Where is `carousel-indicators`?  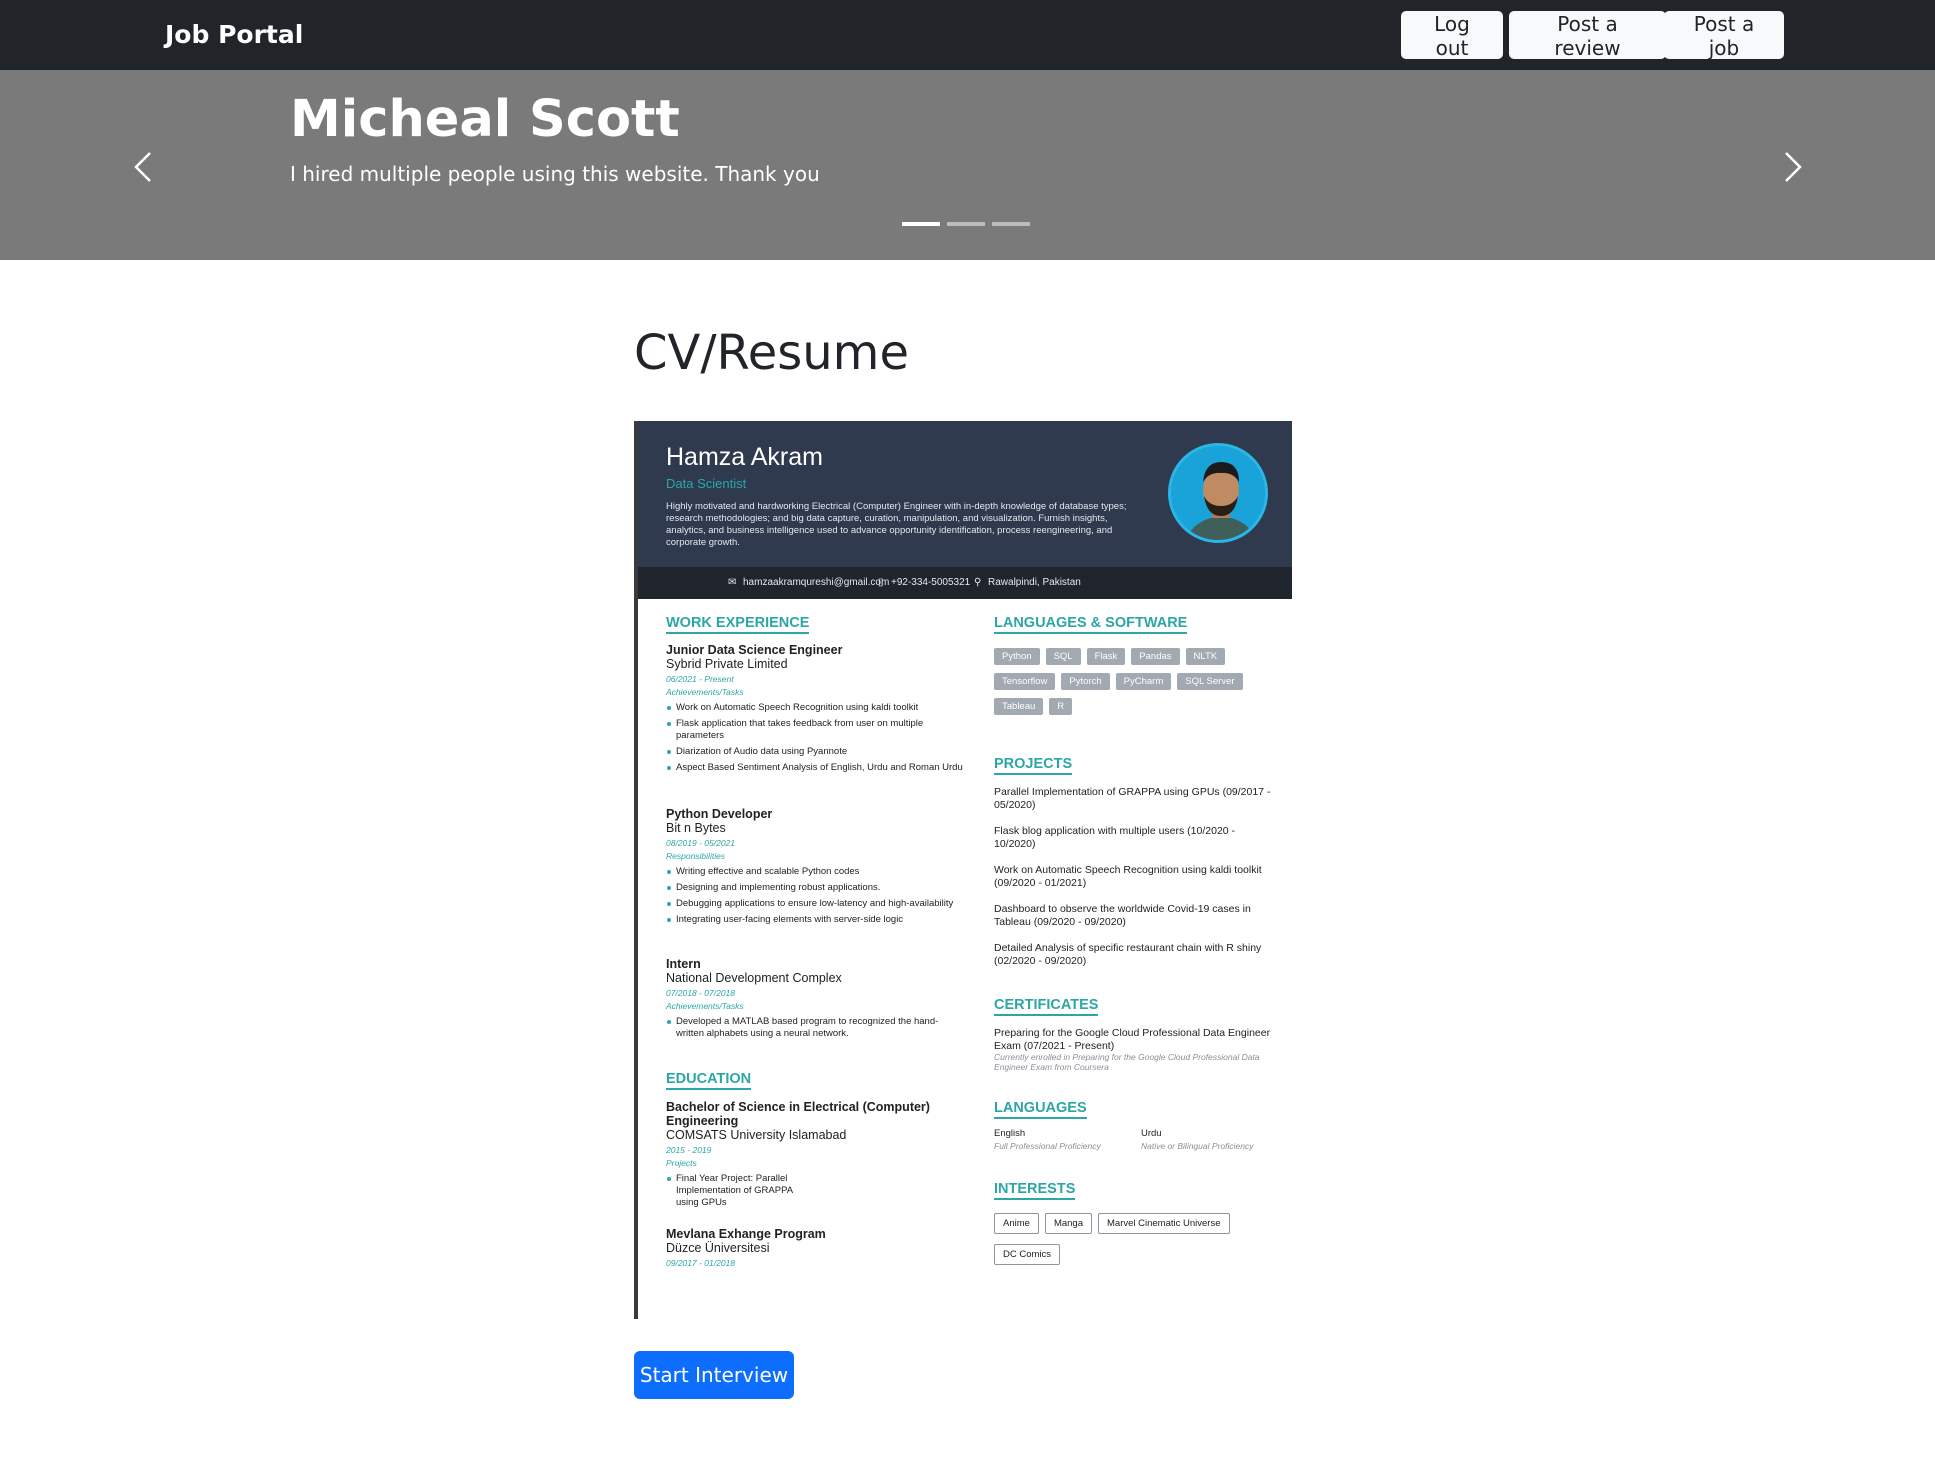
carousel-indicators is located at coordinates (966, 224).